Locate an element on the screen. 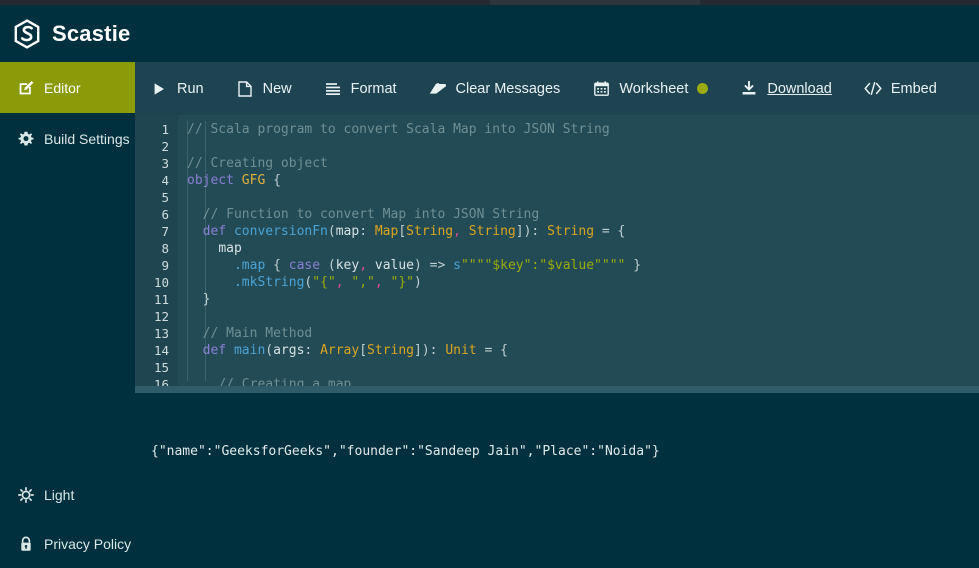 The height and width of the screenshot is (568, 979). download-button: Download is located at coordinates (786, 89).